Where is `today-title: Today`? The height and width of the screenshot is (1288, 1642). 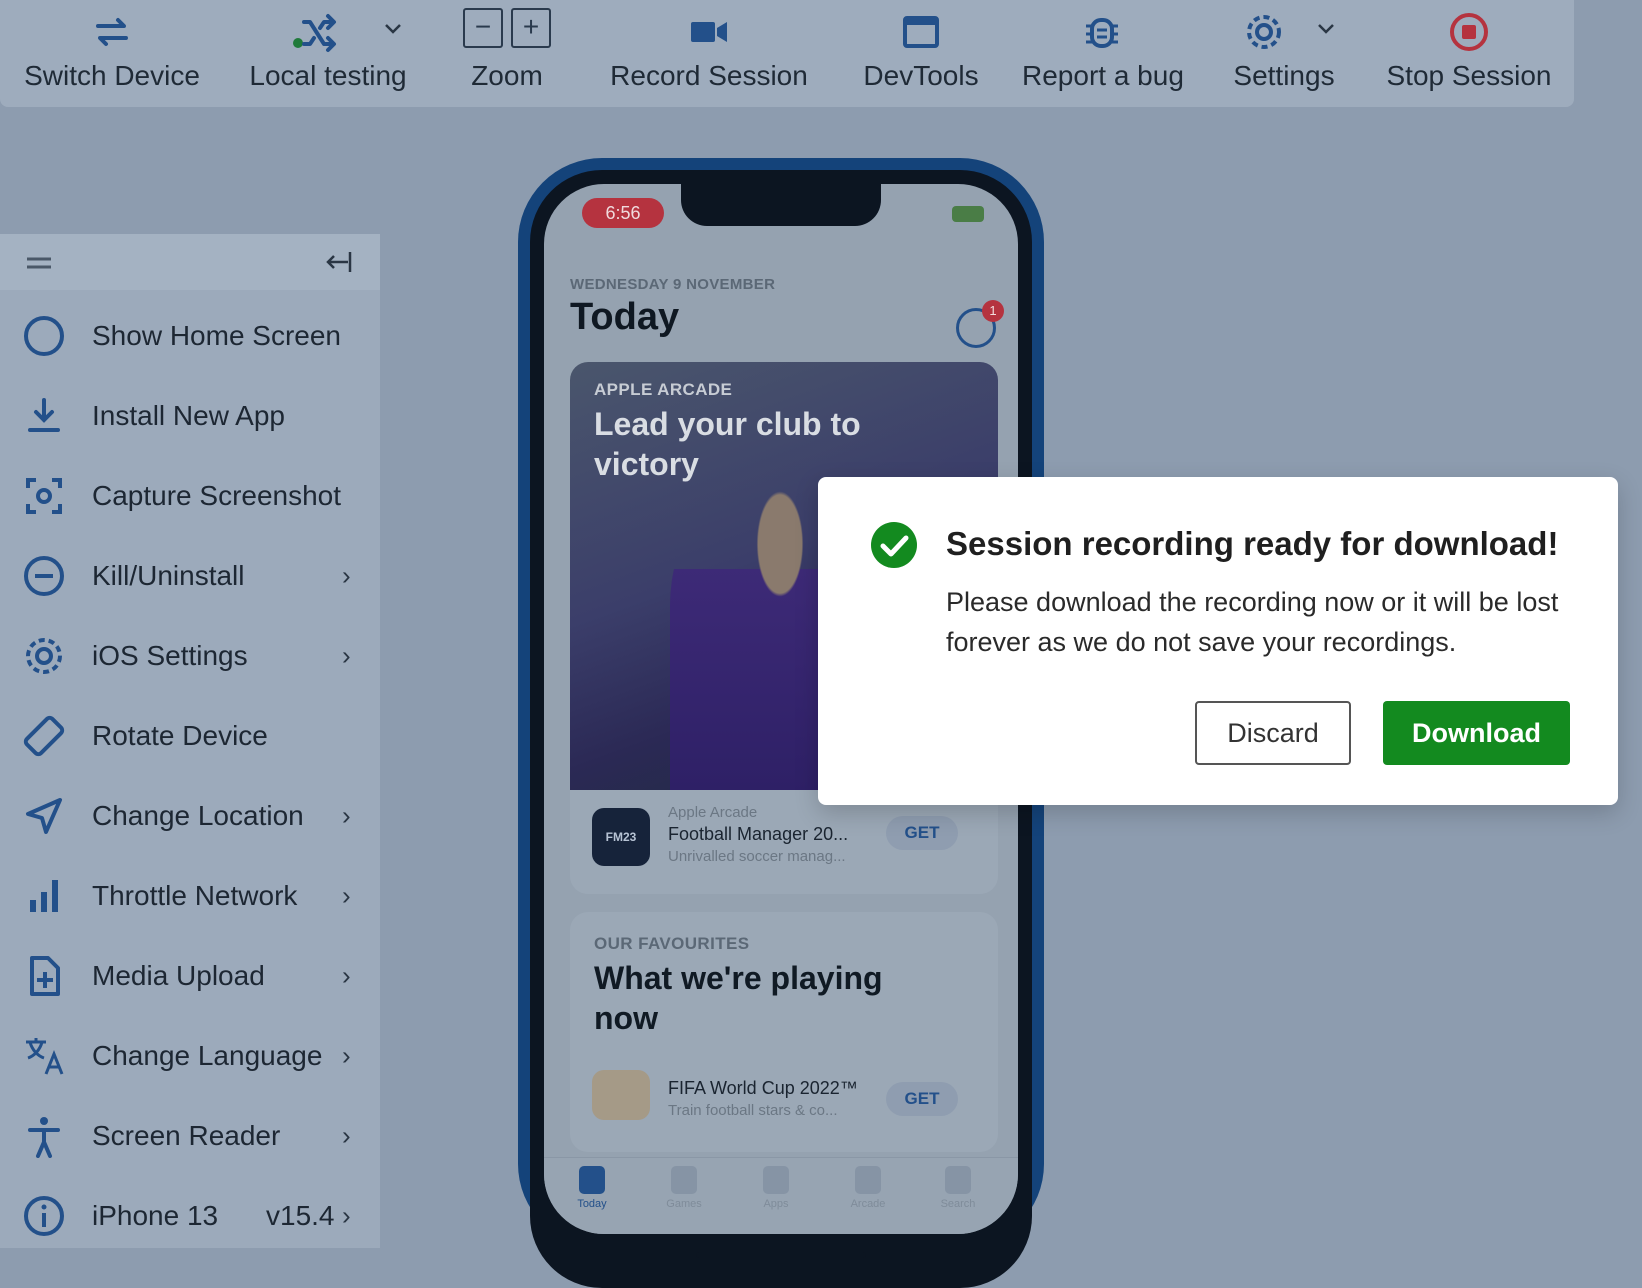 today-title: Today is located at coordinates (625, 317).